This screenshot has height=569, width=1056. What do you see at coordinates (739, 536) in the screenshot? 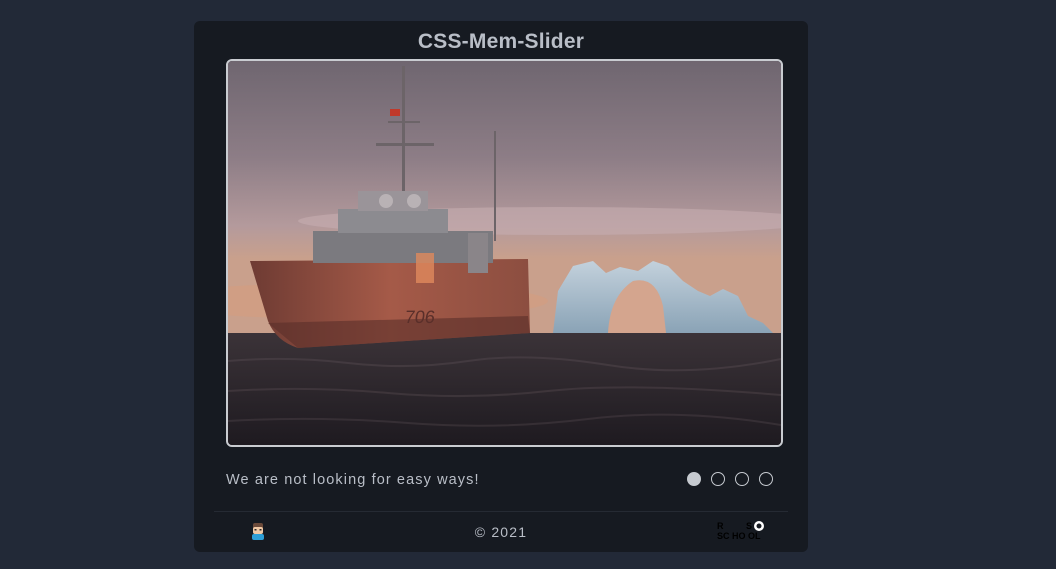
I see `svg-text: SC HO OL` at bounding box center [739, 536].